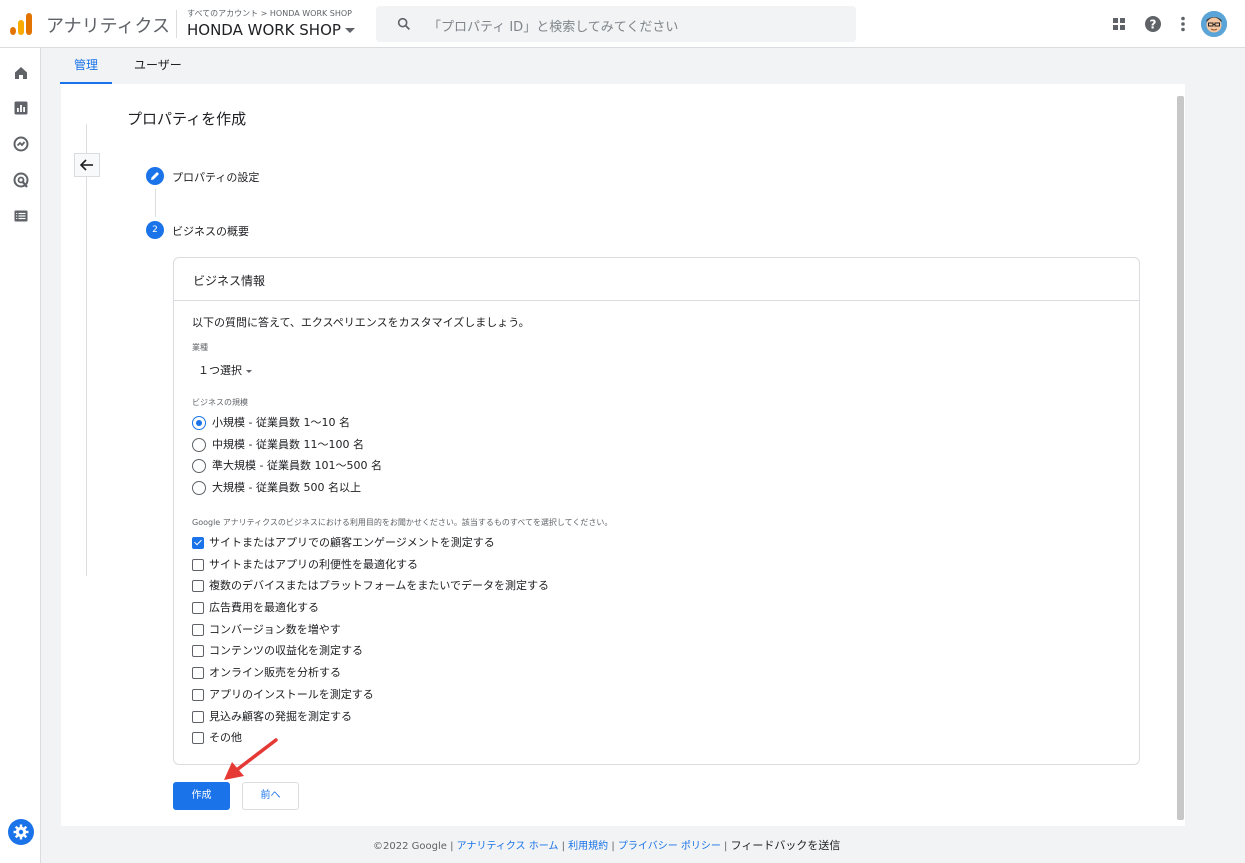 This screenshot has height=863, width=1245. I want to click on checkbox-label: サイトまたはアプリの利便性を最適化する, so click(313, 564).